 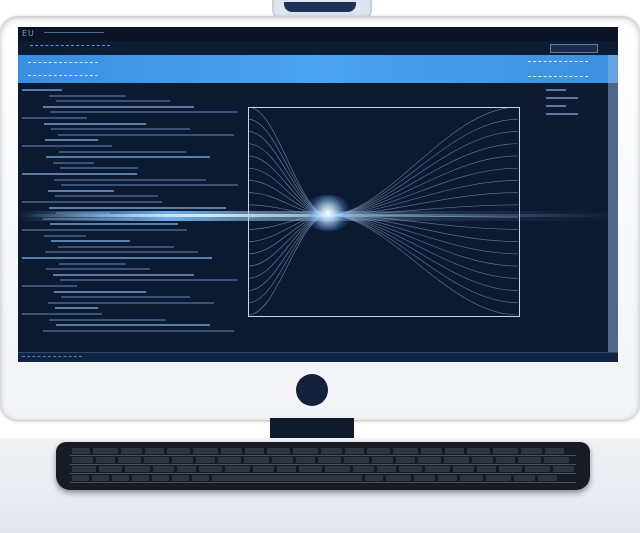 I want to click on power-button-icon, so click(x=312, y=390).